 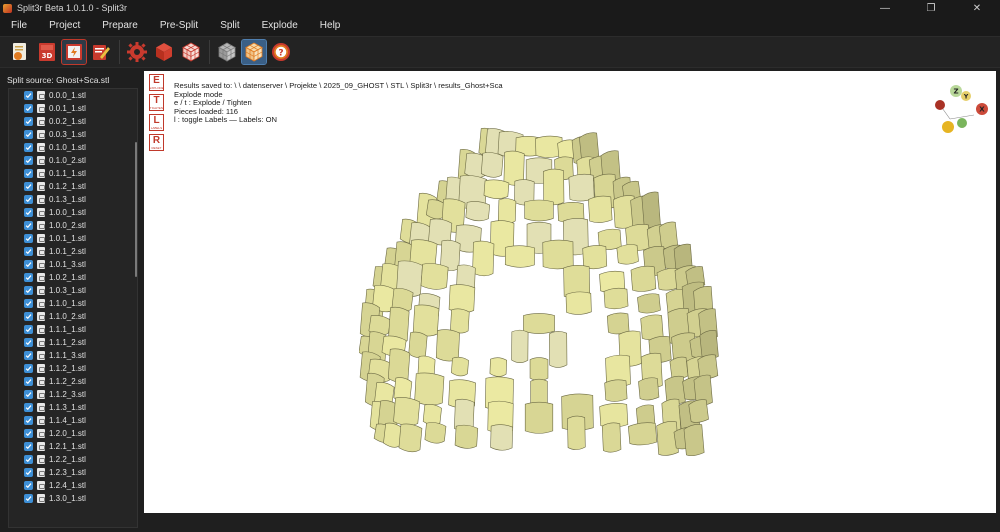 What do you see at coordinates (931, 8) in the screenshot?
I see `maximize-button: ❐` at bounding box center [931, 8].